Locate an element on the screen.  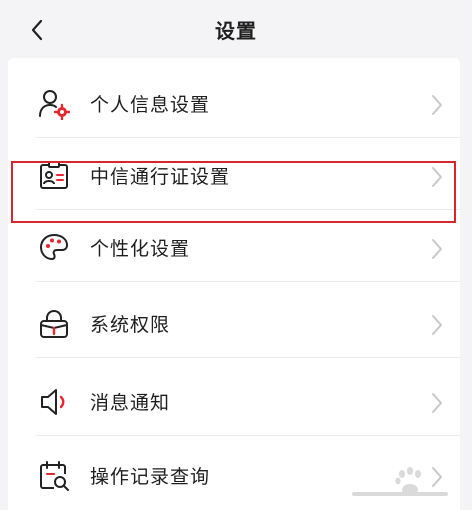
page-title: 设置 is located at coordinates (236, 31).